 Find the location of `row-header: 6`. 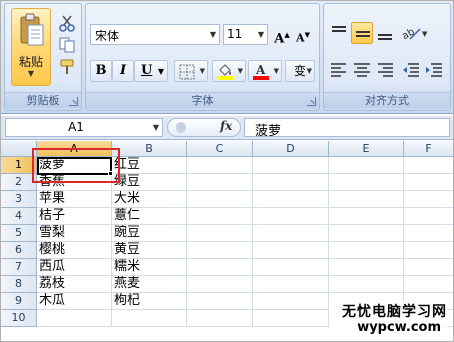

row-header: 6 is located at coordinates (19, 250).